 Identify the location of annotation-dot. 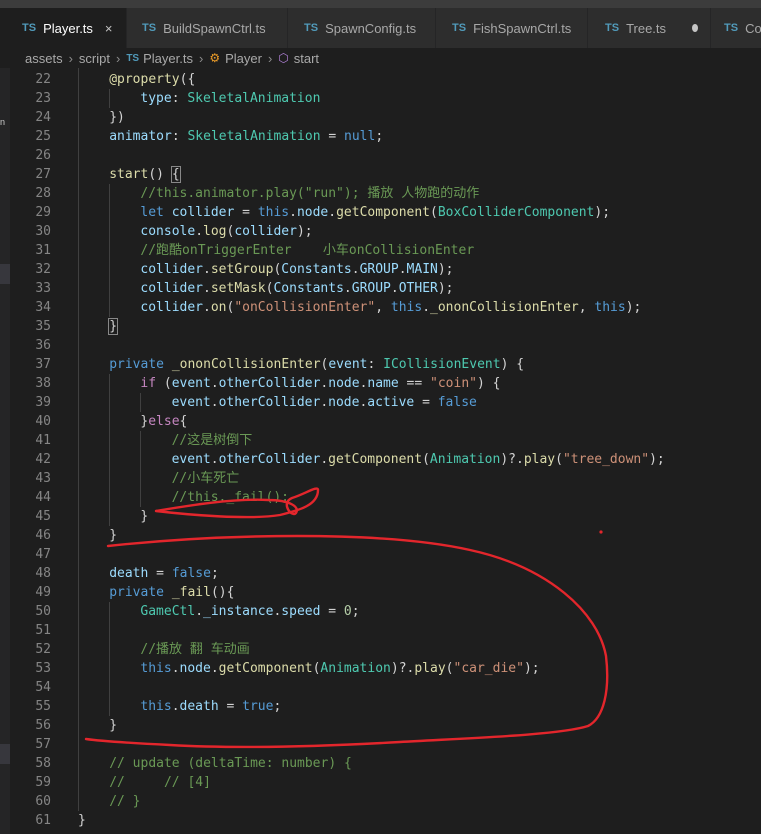
(601, 532).